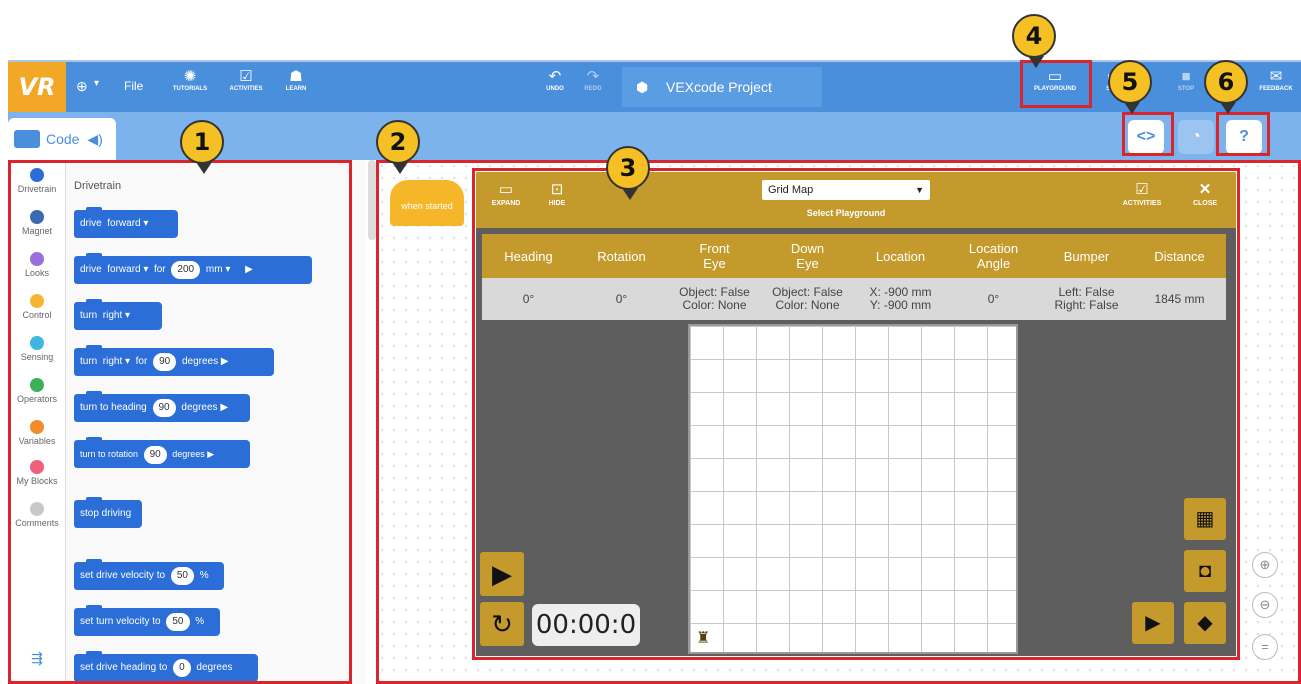 The image size is (1301, 684). I want to click on feedback-button: ✉ FEEDBACK, so click(1276, 80).